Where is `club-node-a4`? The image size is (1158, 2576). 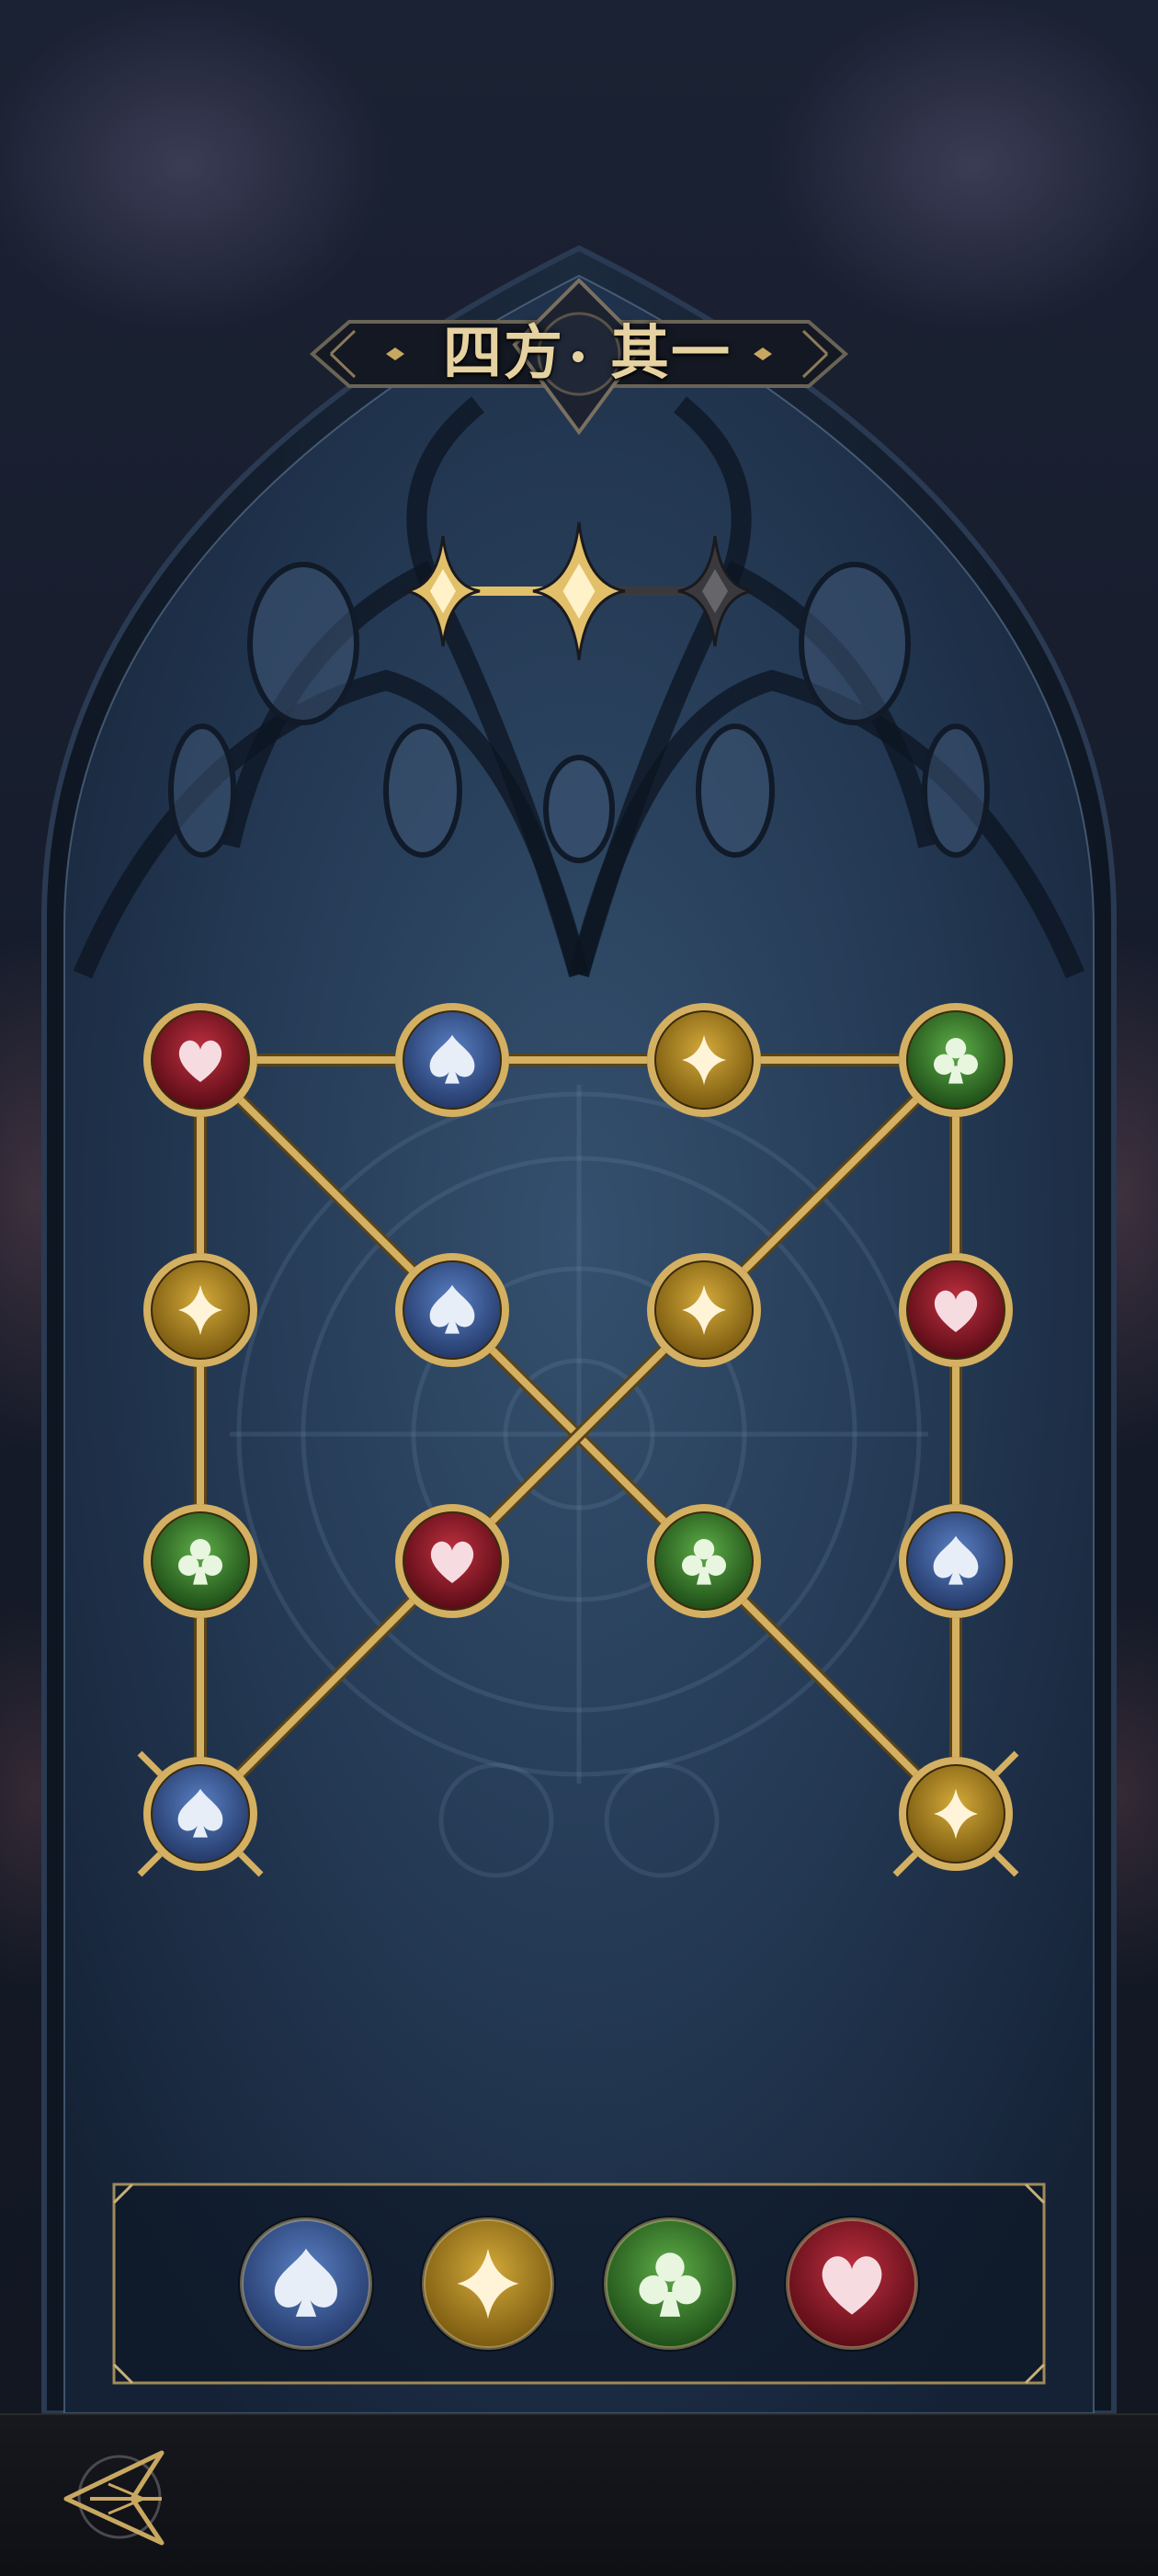 club-node-a4 is located at coordinates (956, 1060).